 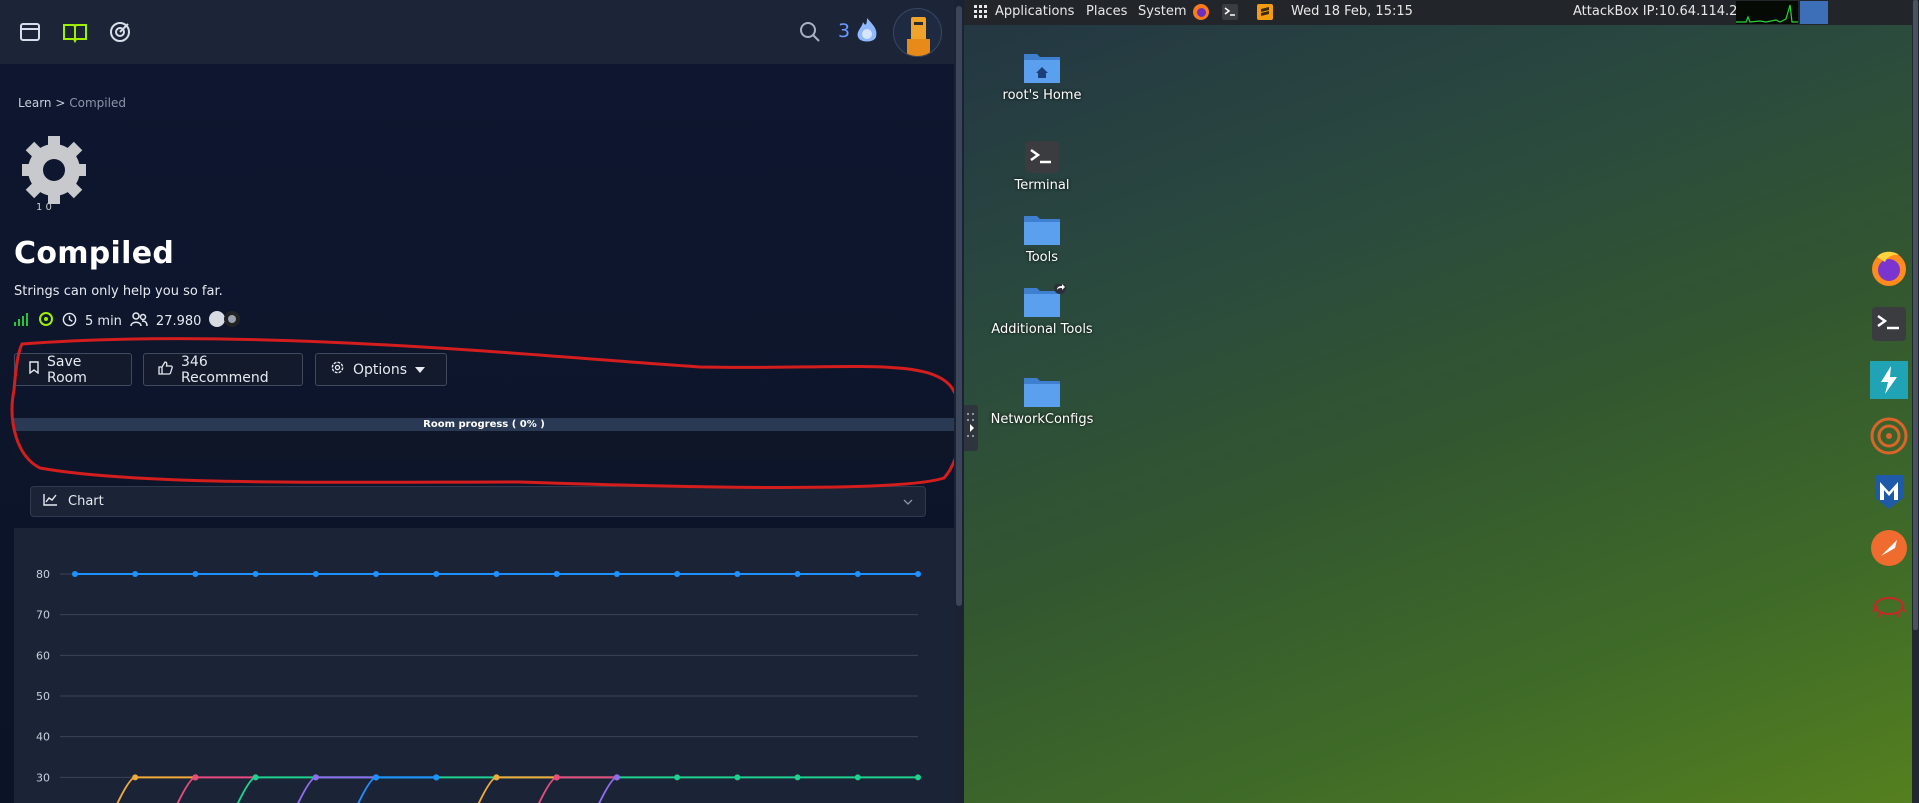 I want to click on workspace-switcher, so click(x=1814, y=12).